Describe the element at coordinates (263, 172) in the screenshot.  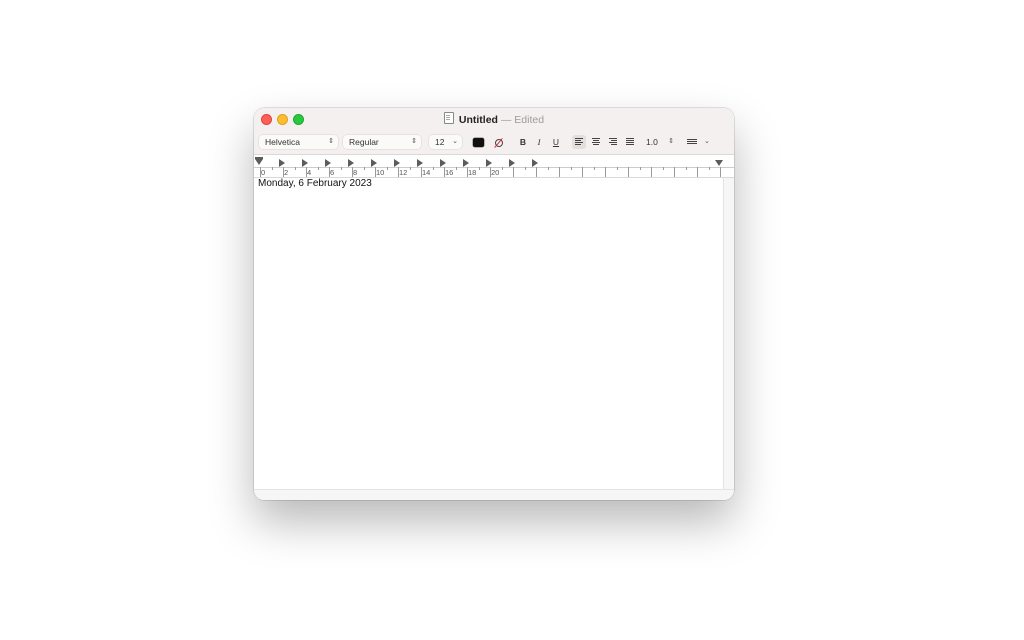
I see `ruler-label: 0` at that location.